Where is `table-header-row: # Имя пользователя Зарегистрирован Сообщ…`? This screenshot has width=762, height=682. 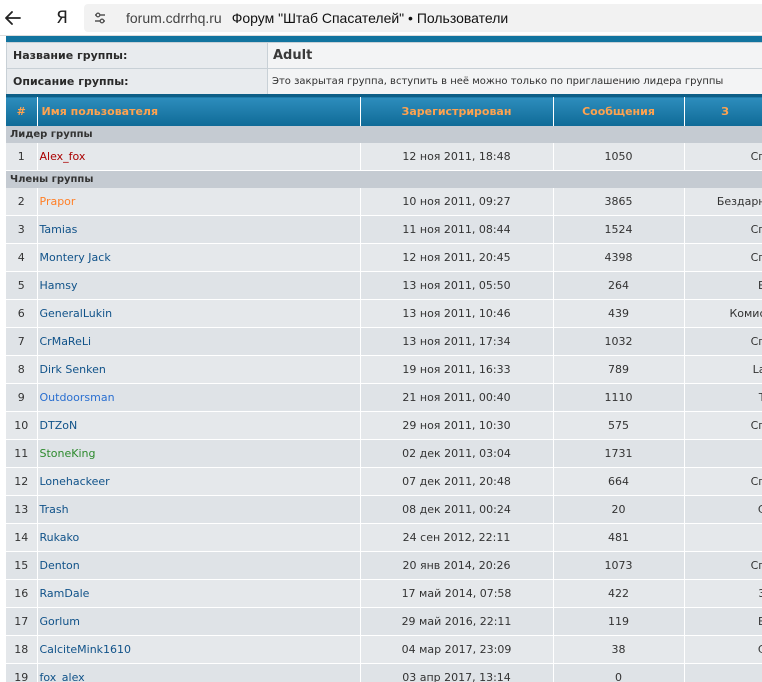 table-header-row: # Имя пользователя Зарегистрирован Сообщ… is located at coordinates (384, 110).